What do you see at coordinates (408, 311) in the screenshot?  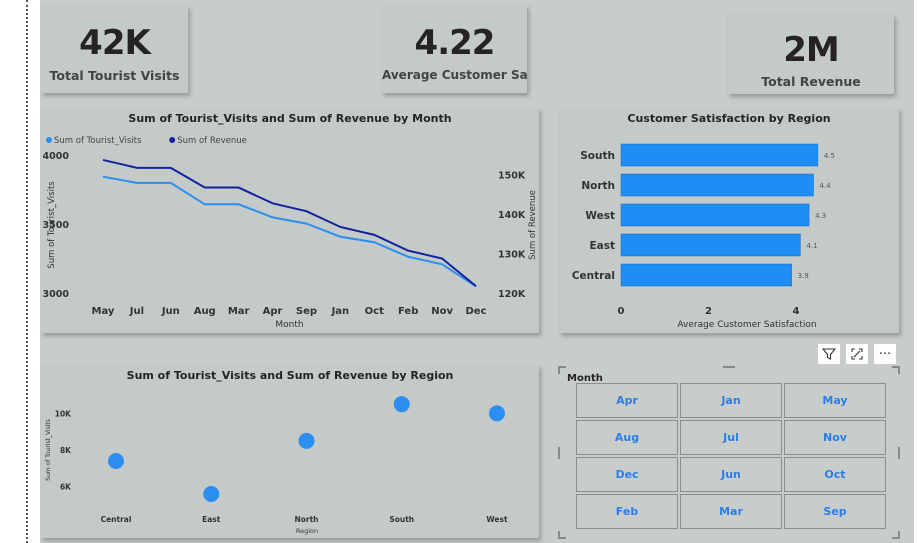 I see `x-tick-label: Feb` at bounding box center [408, 311].